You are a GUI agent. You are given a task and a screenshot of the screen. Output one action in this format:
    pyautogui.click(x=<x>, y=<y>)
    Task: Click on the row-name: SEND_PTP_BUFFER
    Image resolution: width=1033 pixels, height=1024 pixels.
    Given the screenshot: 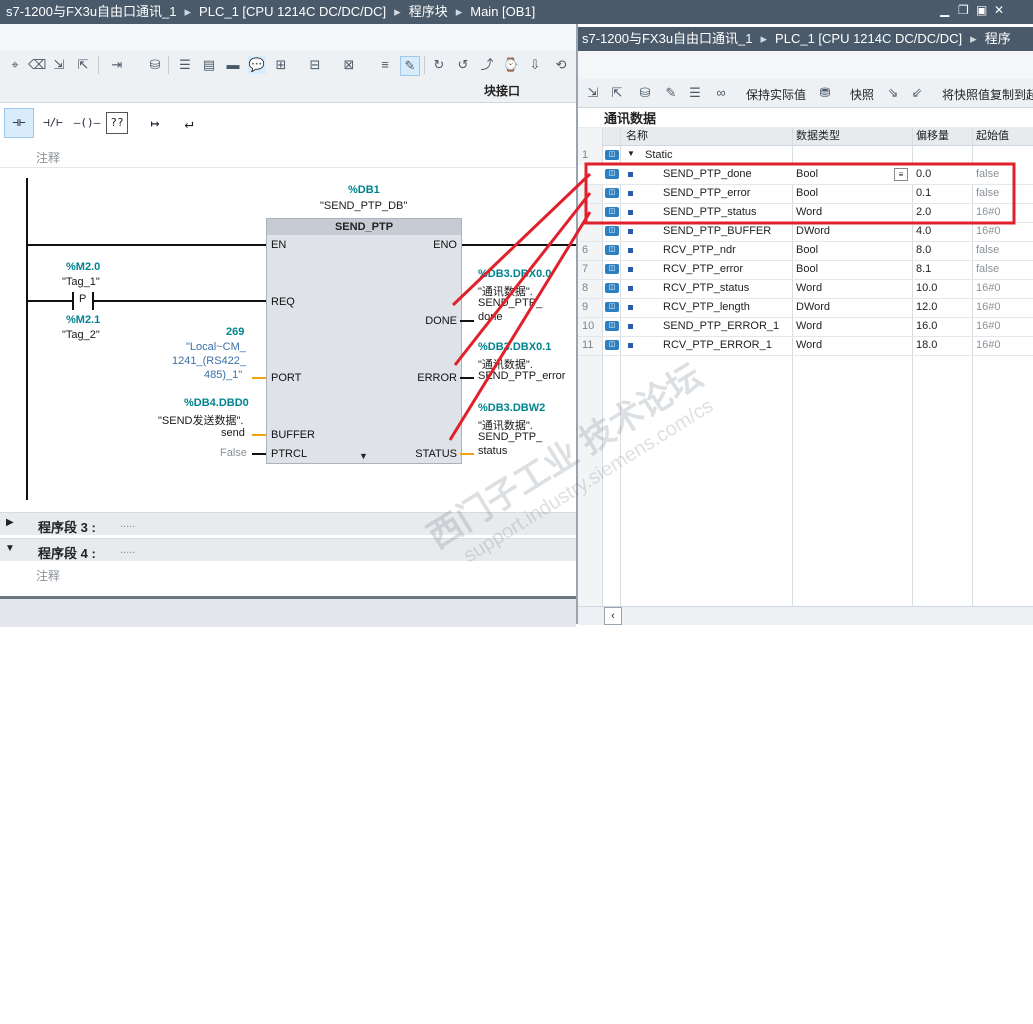 What is the action you would take?
    pyautogui.click(x=717, y=231)
    